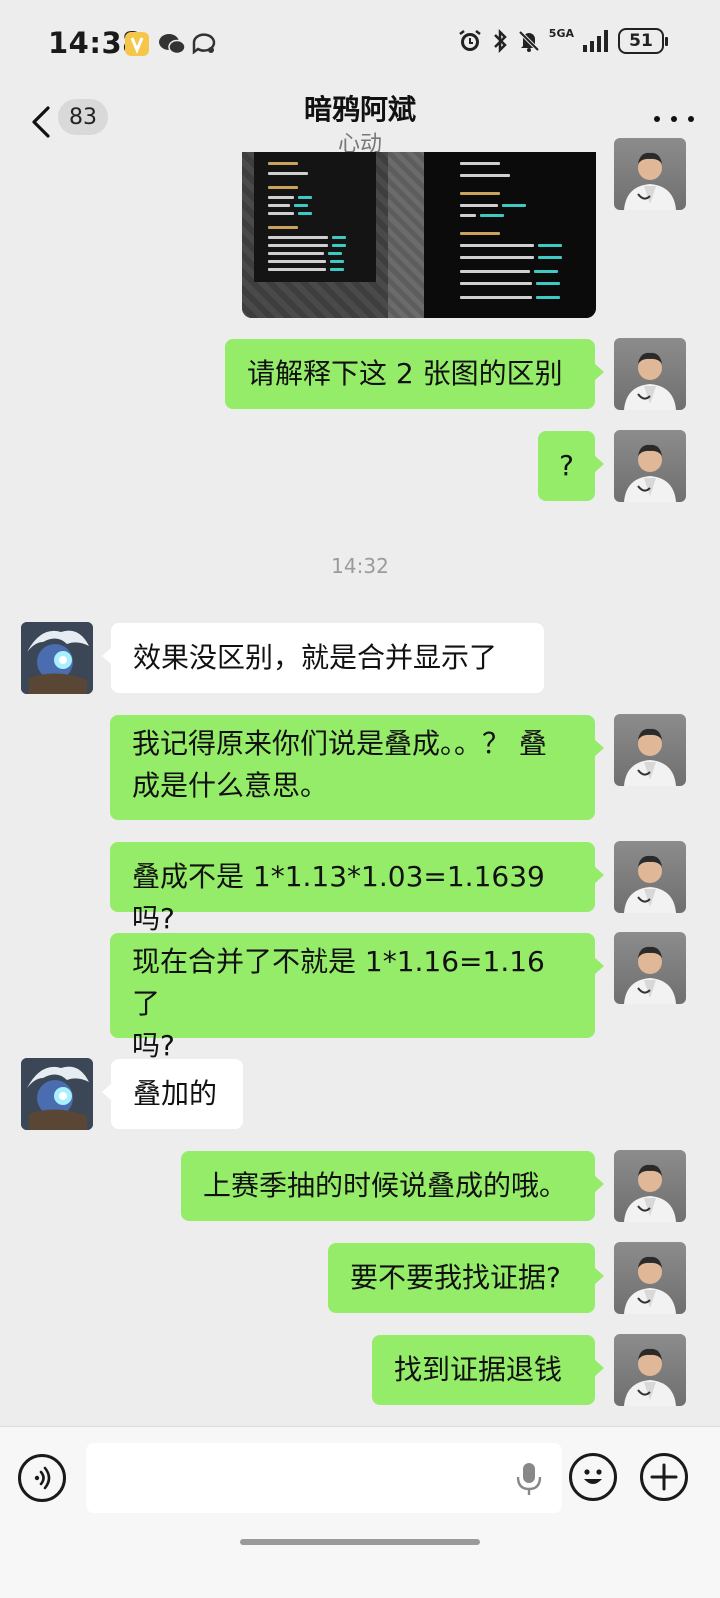  Describe the element at coordinates (360, 44) in the screenshot. I see `status-bar: 14:38 5GA 51` at that location.